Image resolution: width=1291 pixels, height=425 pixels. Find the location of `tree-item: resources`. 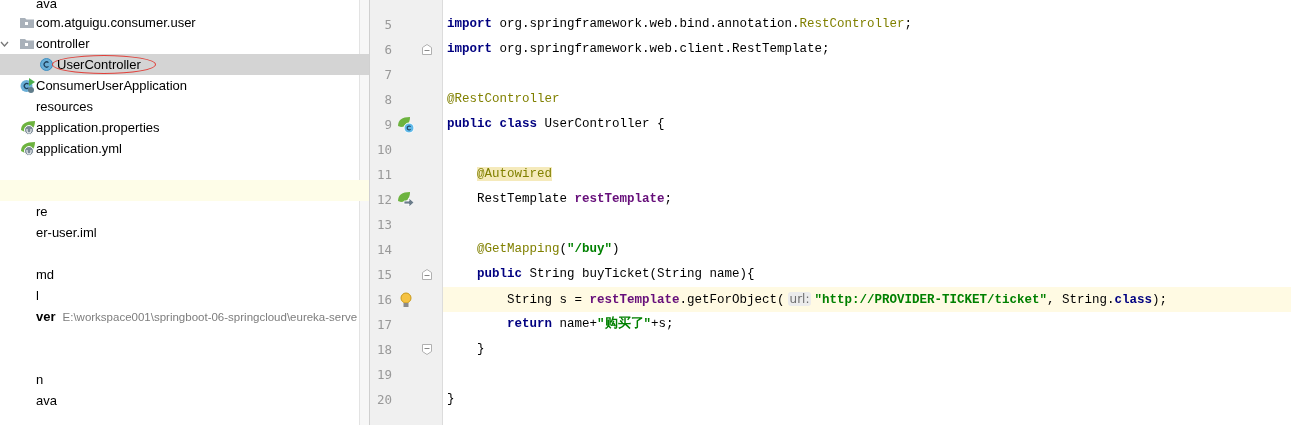

tree-item: resources is located at coordinates (184, 106).